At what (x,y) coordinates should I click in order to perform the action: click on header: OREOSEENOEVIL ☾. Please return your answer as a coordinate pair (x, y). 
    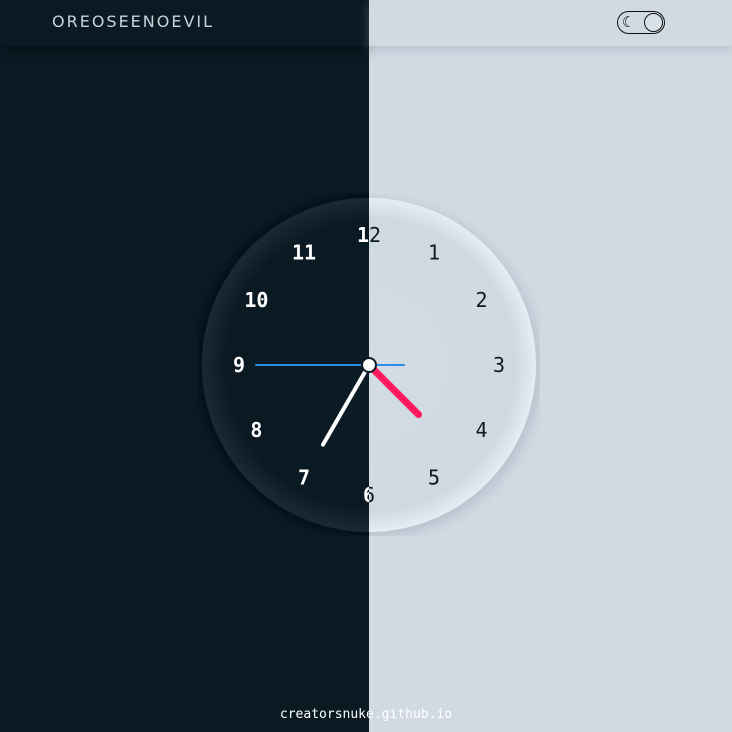
    Looking at the image, I should click on (366, 23).